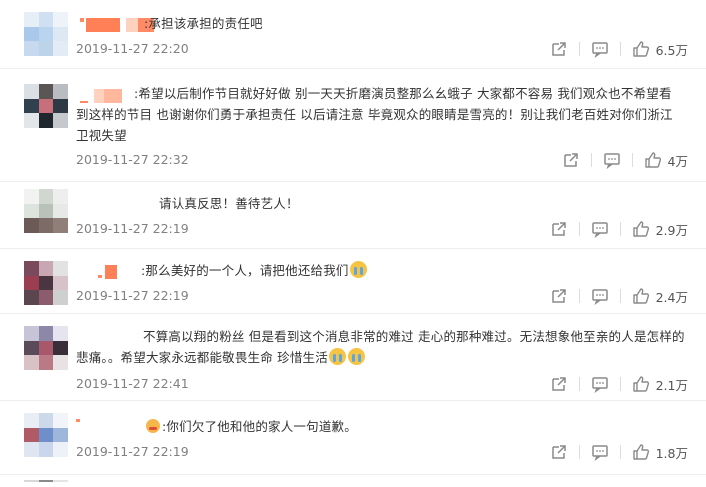 The height and width of the screenshot is (487, 706). Describe the element at coordinates (625, 160) in the screenshot. I see `comment-actions: 4万` at that location.